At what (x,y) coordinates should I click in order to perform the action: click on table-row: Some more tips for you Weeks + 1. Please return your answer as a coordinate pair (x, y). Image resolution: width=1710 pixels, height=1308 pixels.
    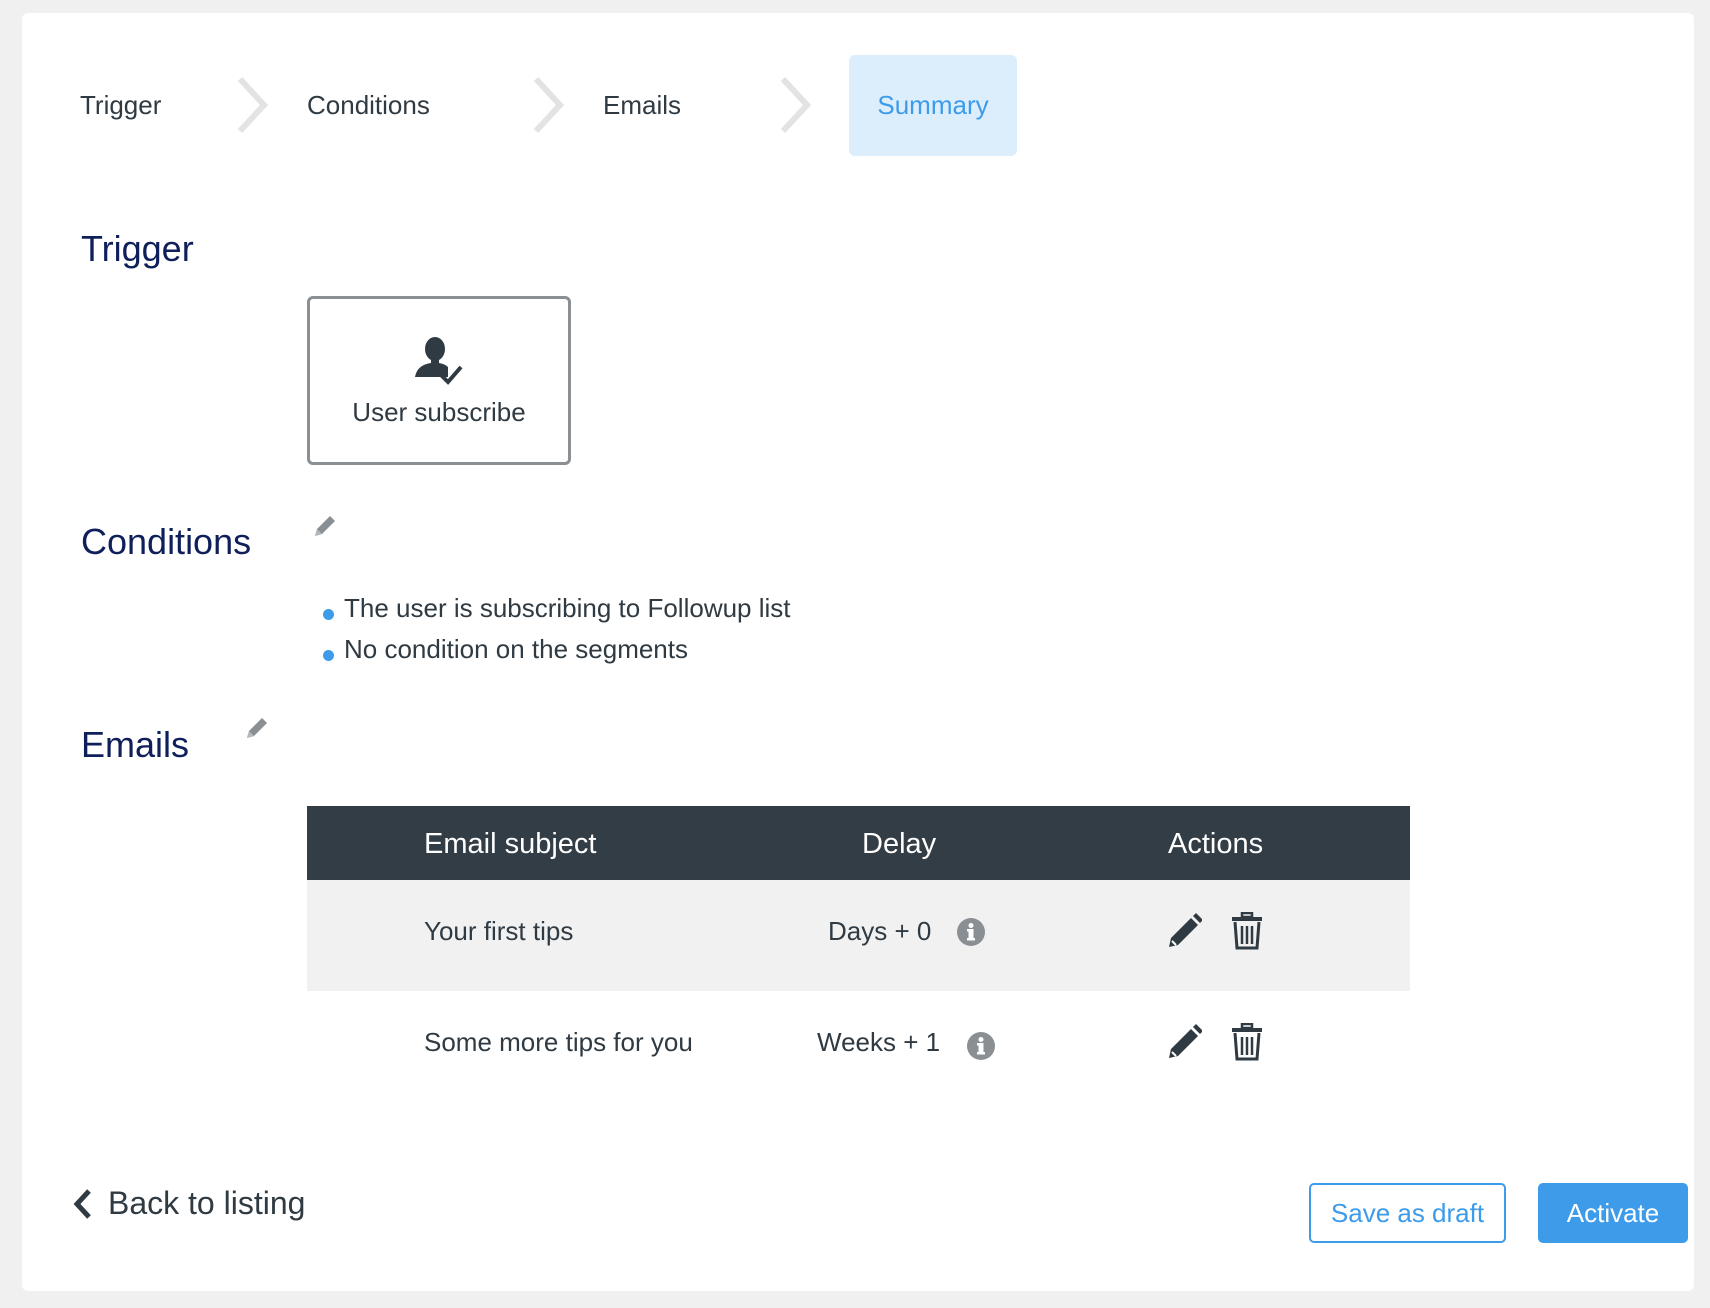
    Looking at the image, I should click on (858, 1046).